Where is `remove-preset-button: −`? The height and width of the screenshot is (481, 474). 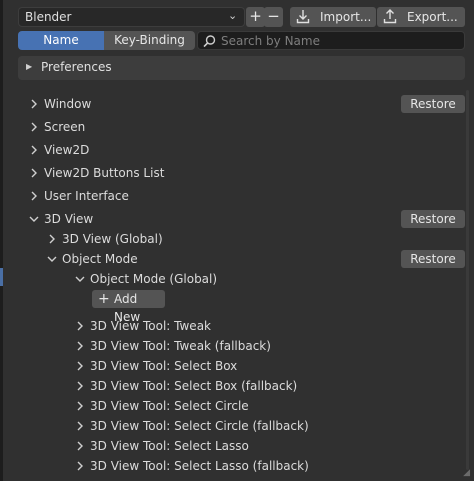
remove-preset-button: − is located at coordinates (273, 17).